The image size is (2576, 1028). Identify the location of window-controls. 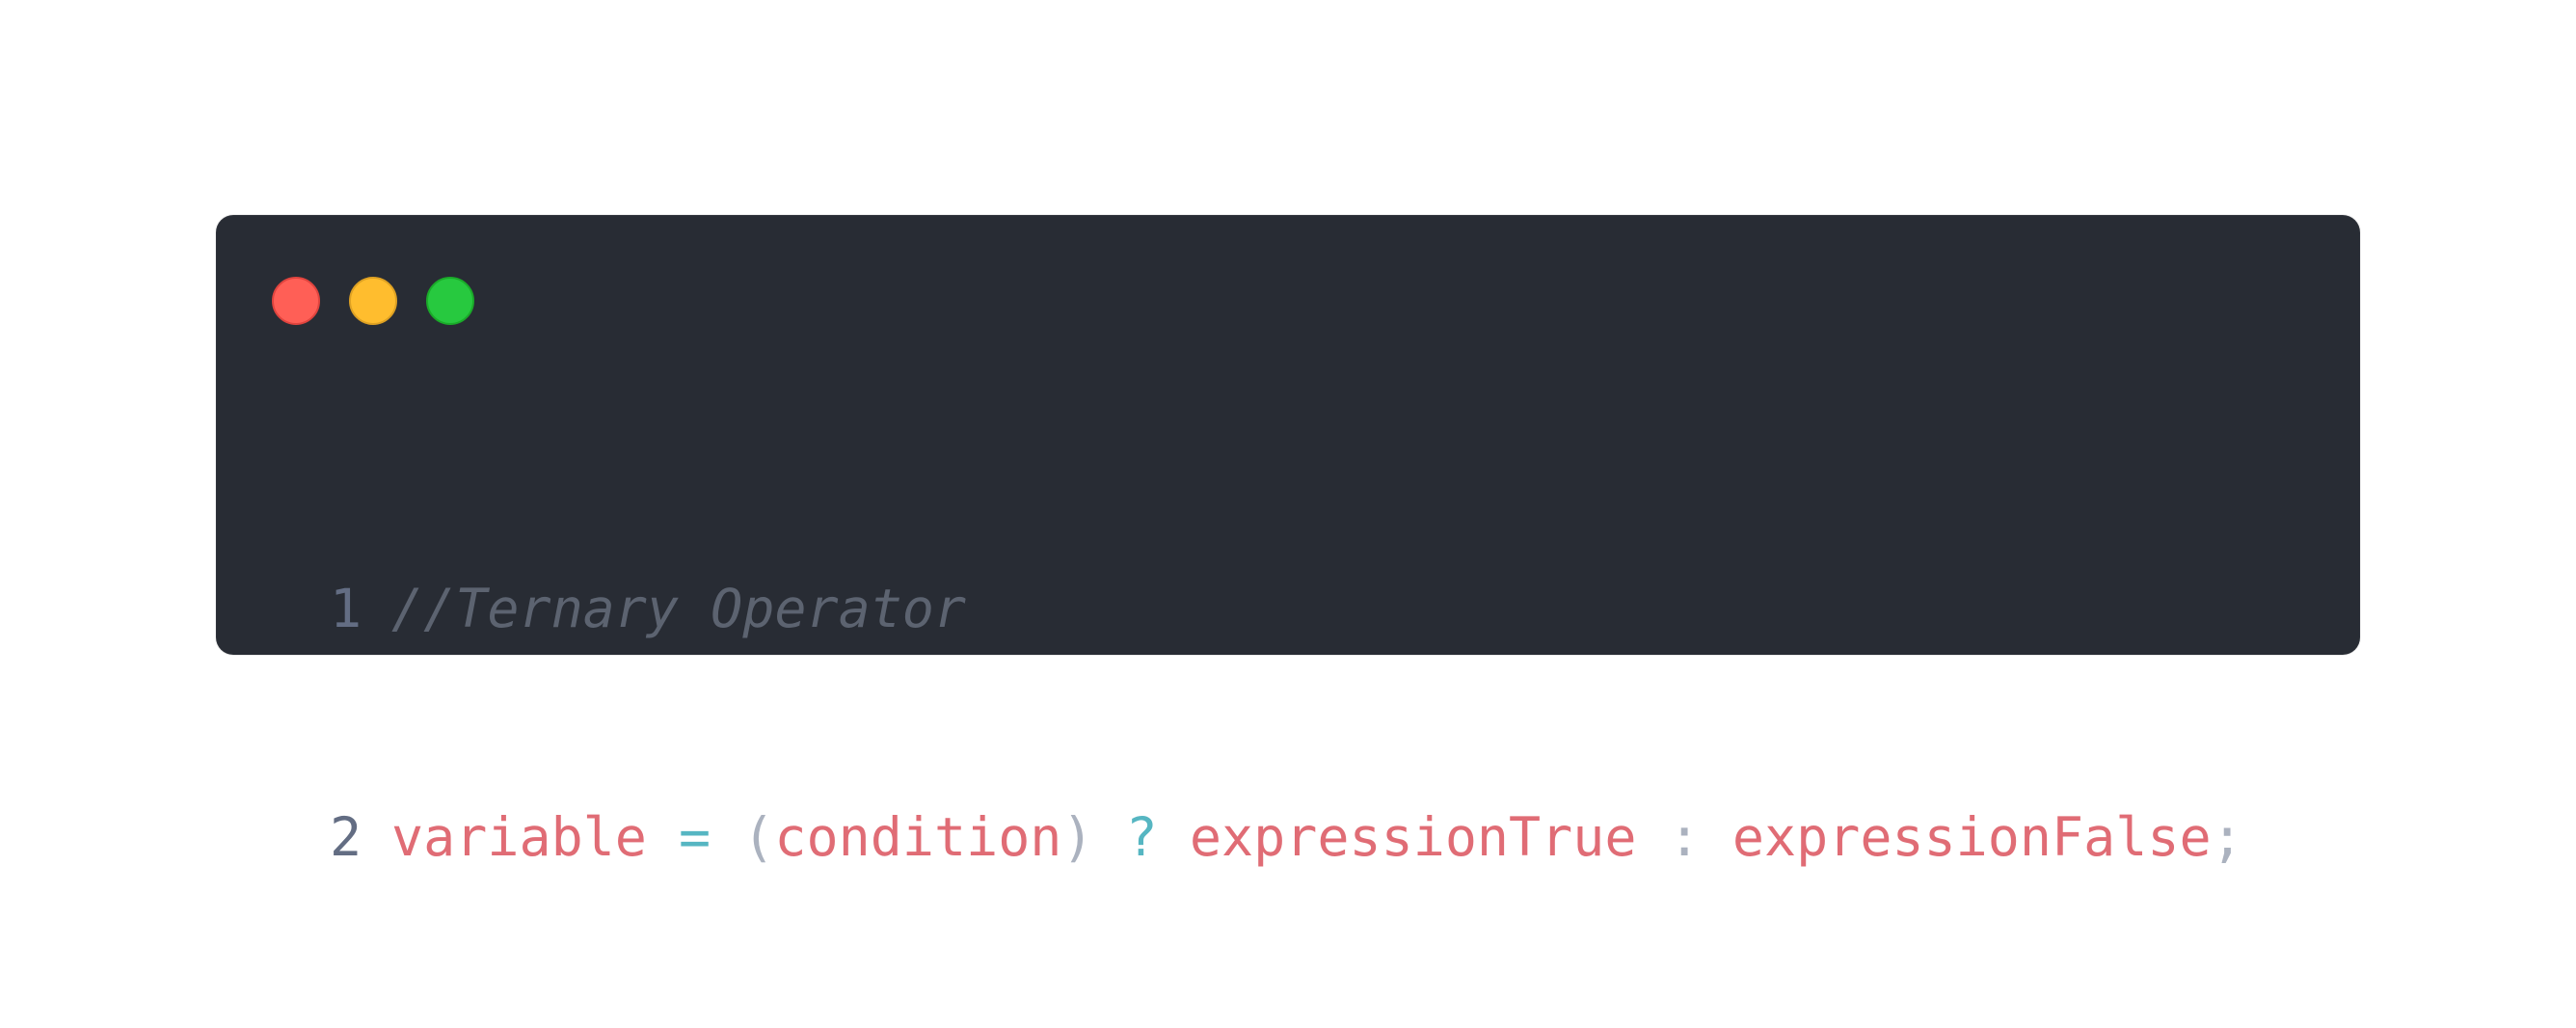
(373, 301).